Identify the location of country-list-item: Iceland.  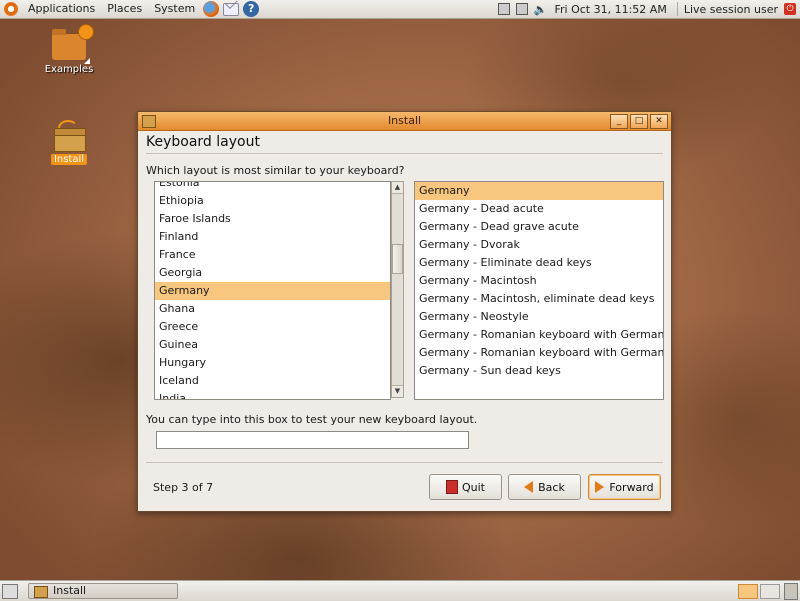
(272, 381).